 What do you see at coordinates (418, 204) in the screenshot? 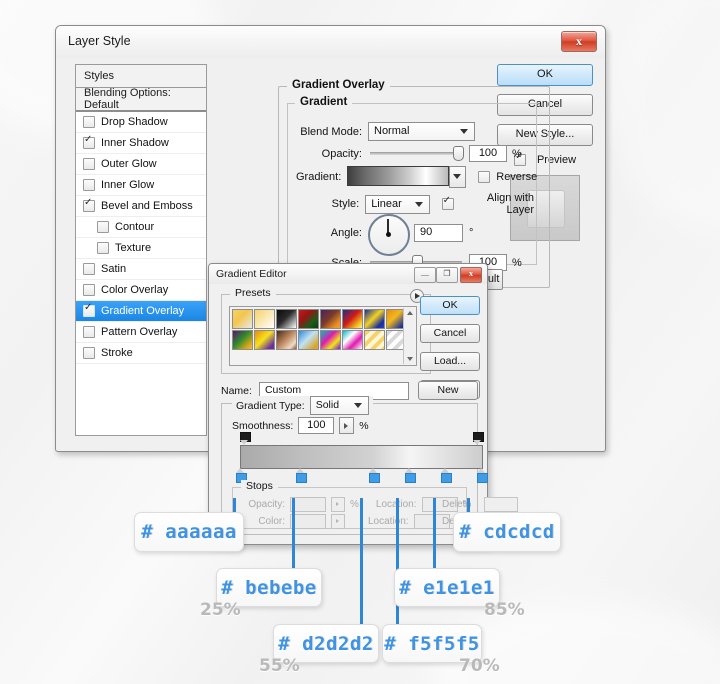
I see `chevron-down-icon` at bounding box center [418, 204].